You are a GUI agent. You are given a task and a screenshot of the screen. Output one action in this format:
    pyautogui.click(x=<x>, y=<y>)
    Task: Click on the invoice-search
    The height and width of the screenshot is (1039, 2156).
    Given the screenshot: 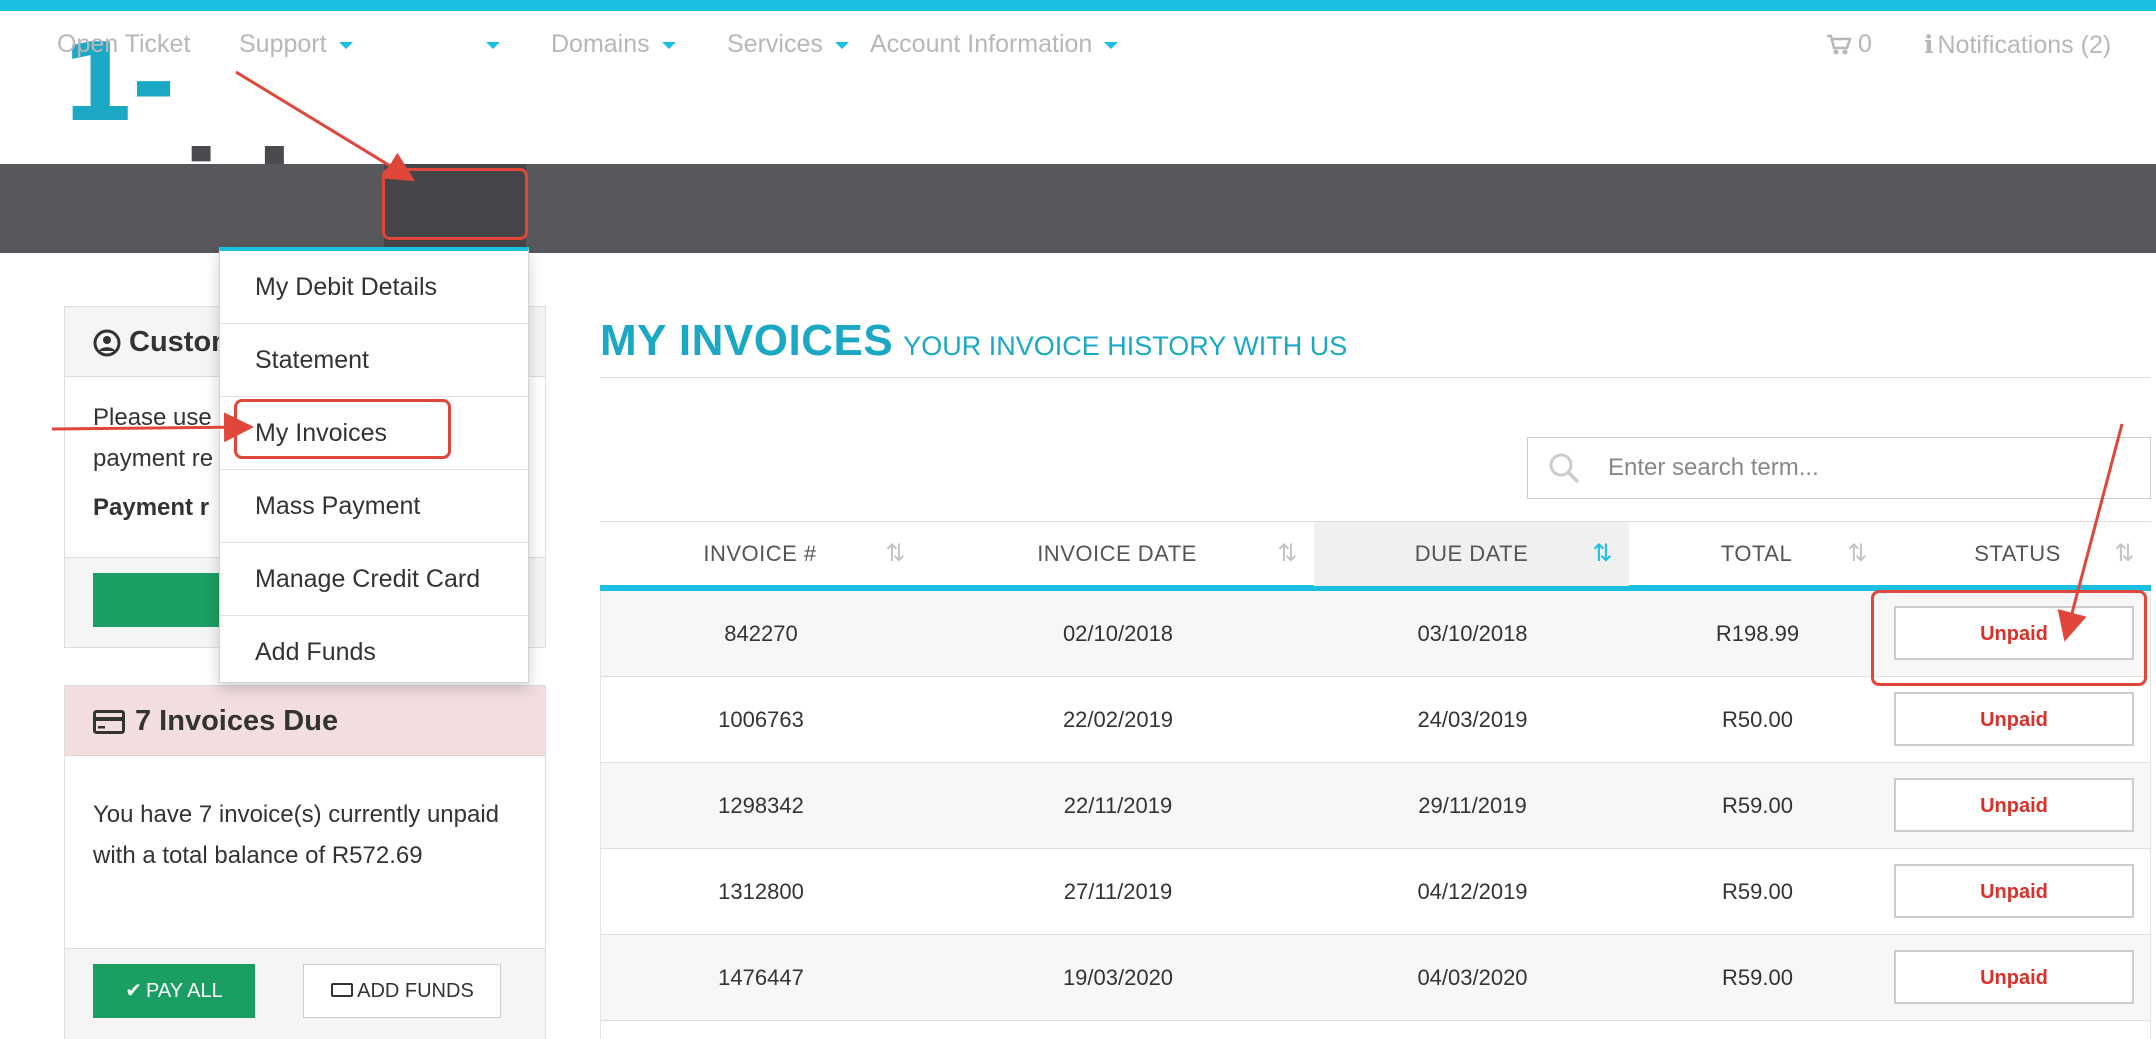 What is the action you would take?
    pyautogui.click(x=1839, y=468)
    